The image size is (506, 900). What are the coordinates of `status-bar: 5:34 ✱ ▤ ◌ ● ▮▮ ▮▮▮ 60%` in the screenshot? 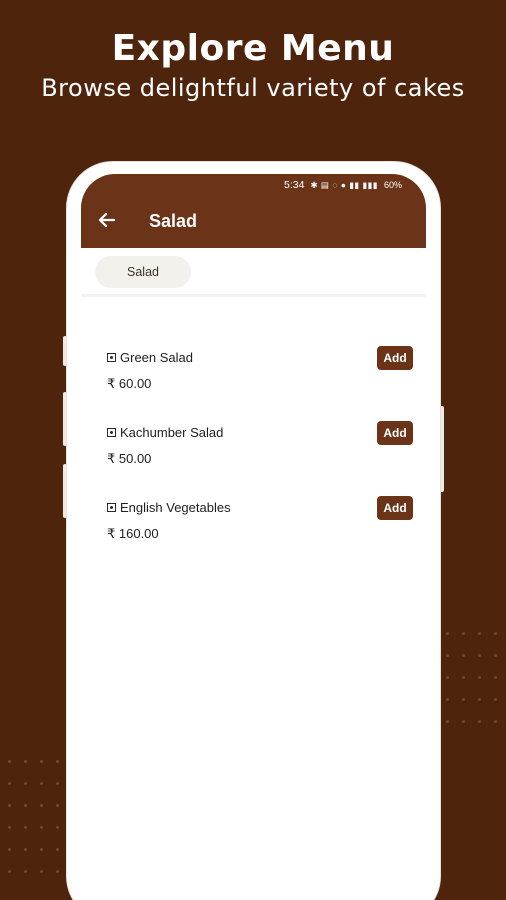 It's located at (343, 185).